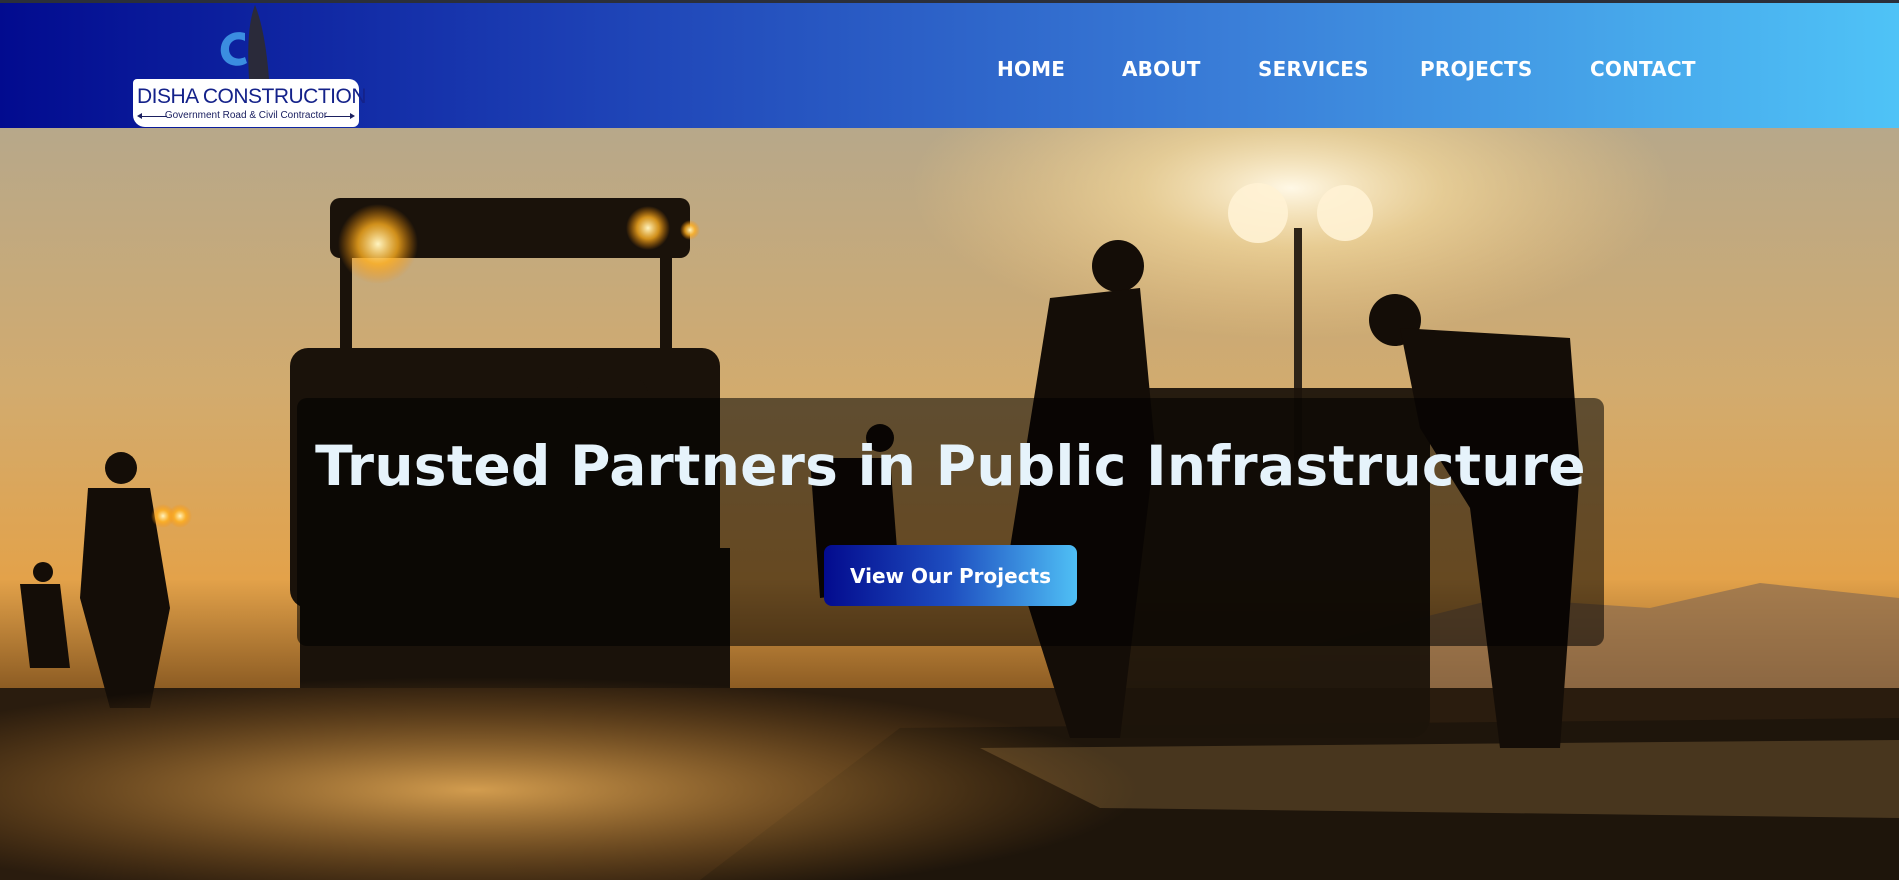  I want to click on nav-contact: CONTACT, so click(1643, 69).